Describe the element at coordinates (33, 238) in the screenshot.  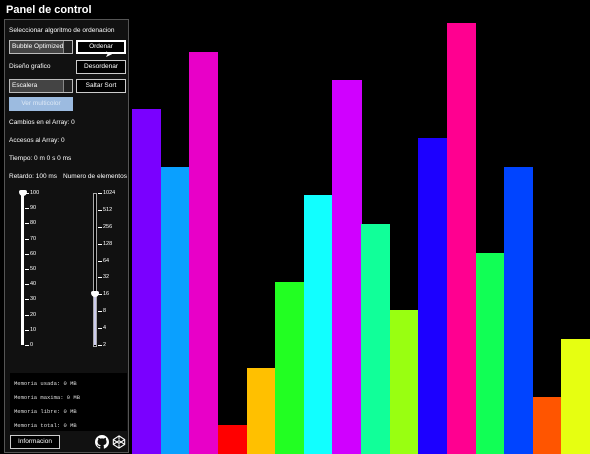
I see `delay-tick-label: 70` at that location.